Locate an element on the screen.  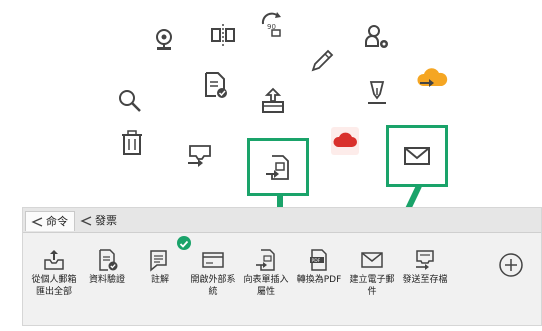
pdf-icon: PDF is located at coordinates (319, 260).